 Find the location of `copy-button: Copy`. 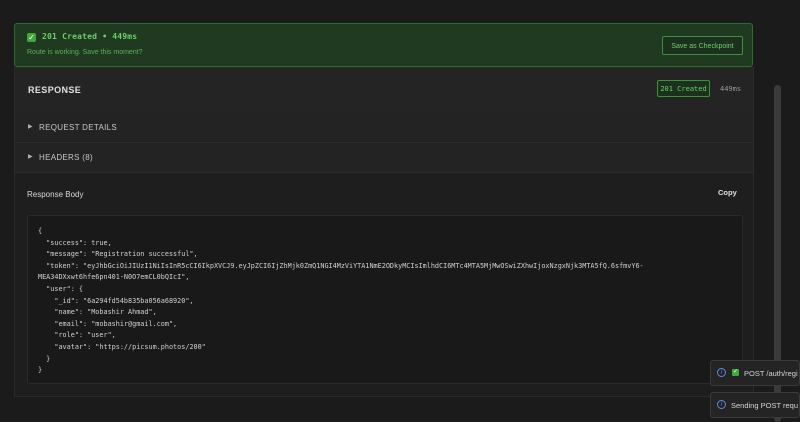

copy-button: Copy is located at coordinates (727, 192).